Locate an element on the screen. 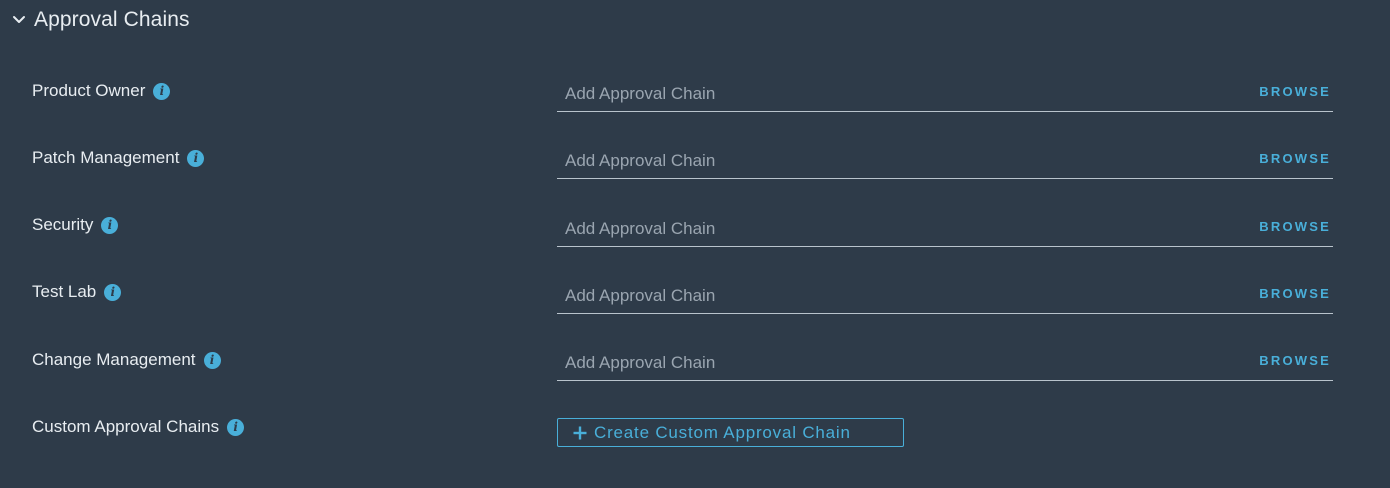 This screenshot has width=1390, height=488. approval-row-patch-management: Patch Management i BROWSE is located at coordinates (695, 176).